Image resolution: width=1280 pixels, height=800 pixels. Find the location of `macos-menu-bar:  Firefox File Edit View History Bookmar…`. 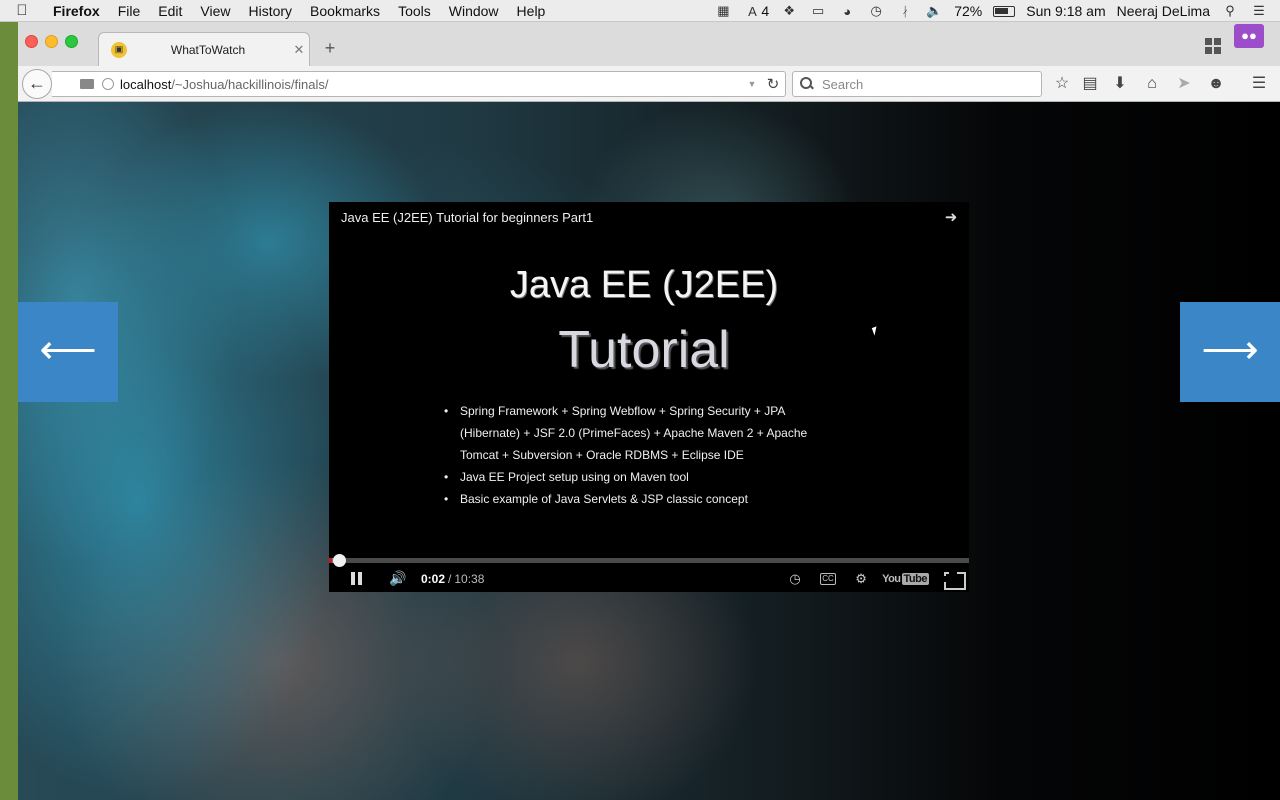

macos-menu-bar:  Firefox File Edit View History Bookmar… is located at coordinates (640, 11).